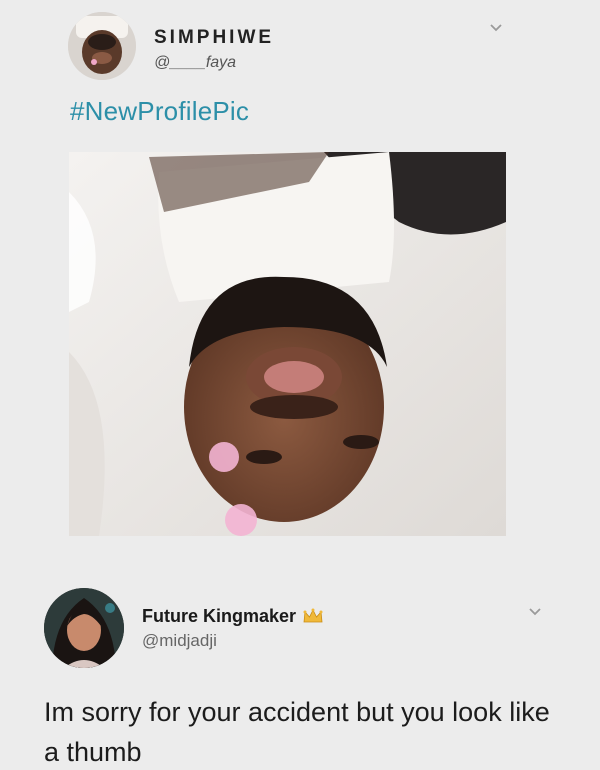  Describe the element at coordinates (195, 63) in the screenshot. I see `author-handle: @____faya` at that location.